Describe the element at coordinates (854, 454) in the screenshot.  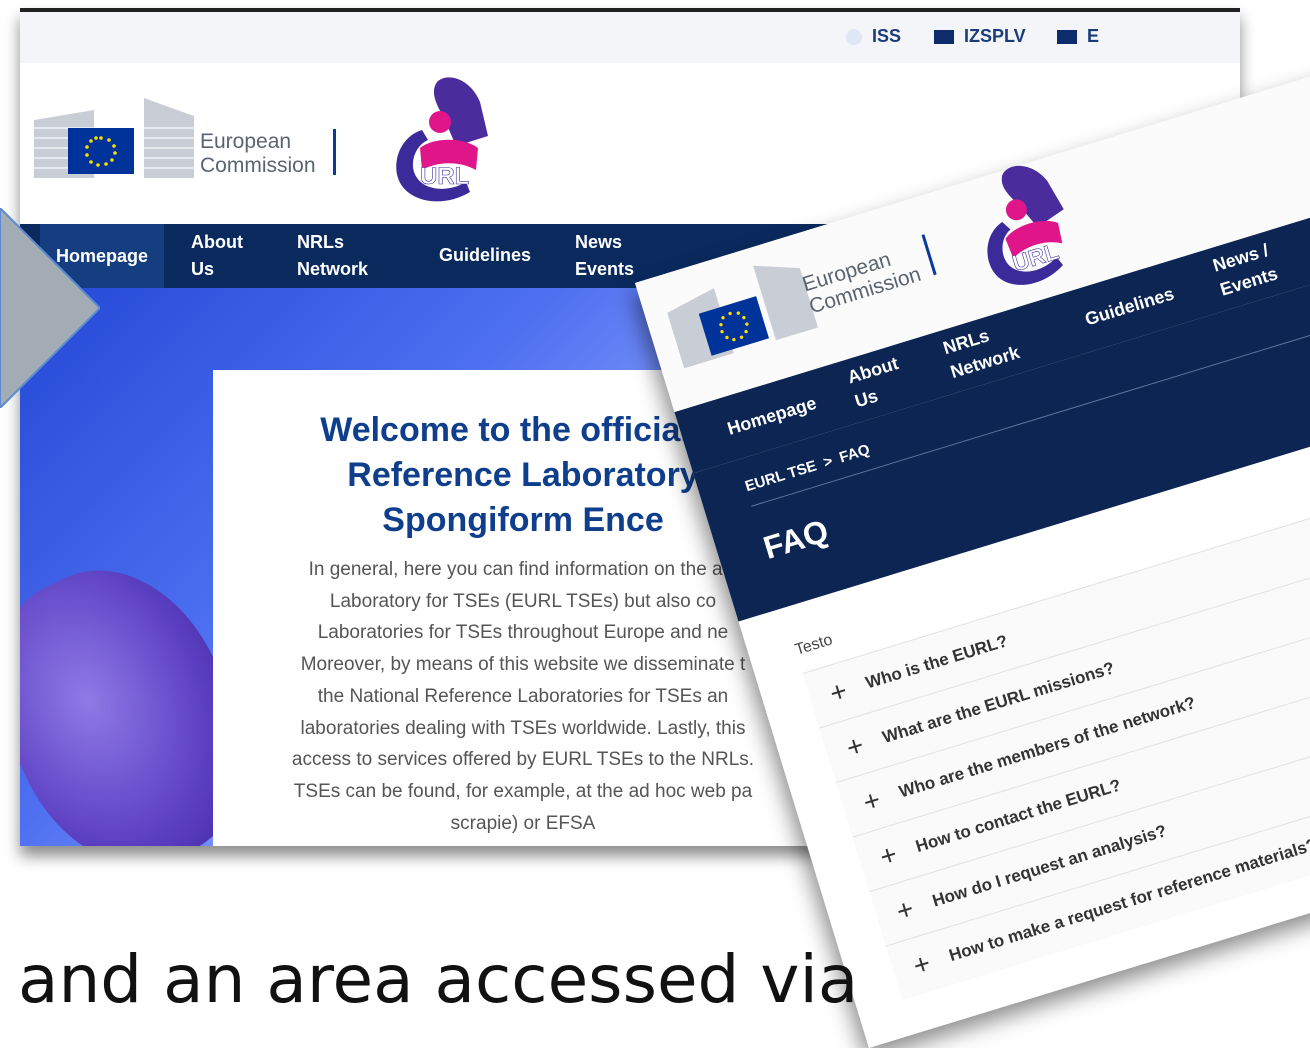
I see `breadcrumb-current: FAQ` at that location.